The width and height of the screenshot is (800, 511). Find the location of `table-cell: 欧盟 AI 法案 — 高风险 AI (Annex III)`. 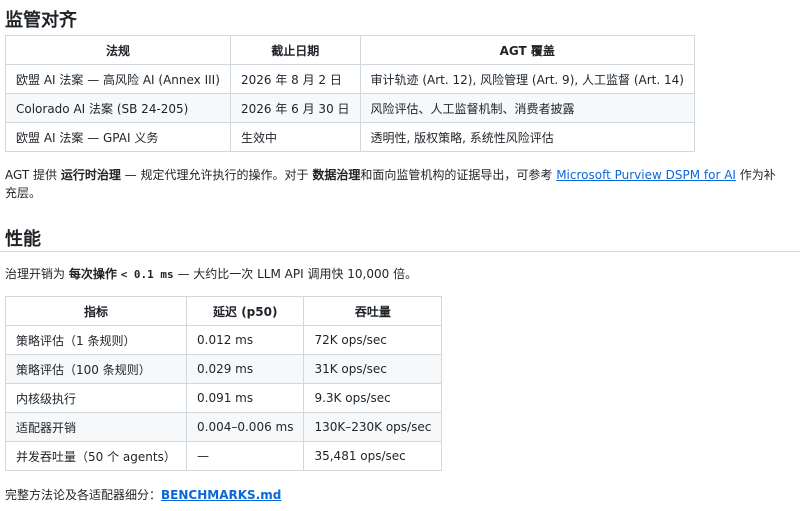

table-cell: 欧盟 AI 法案 — 高风险 AI (Annex III) is located at coordinates (118, 79).